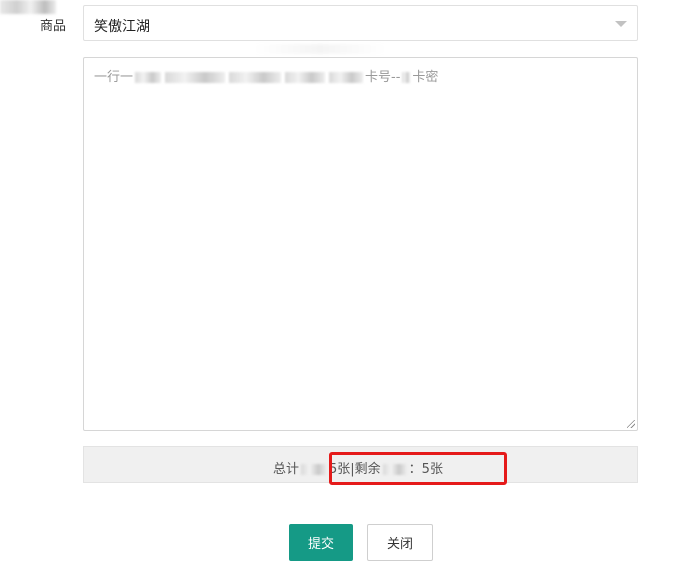  What do you see at coordinates (400, 542) in the screenshot?
I see `close-button: 关闭` at bounding box center [400, 542].